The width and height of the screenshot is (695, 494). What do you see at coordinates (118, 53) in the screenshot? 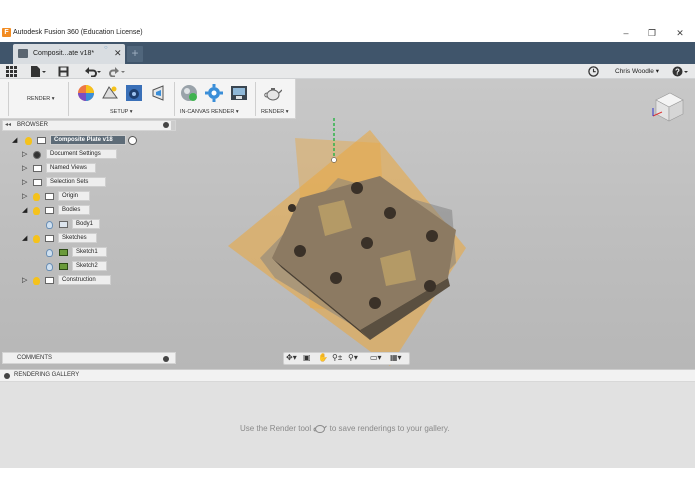
I see `close-tab-icon: ✕` at bounding box center [118, 53].